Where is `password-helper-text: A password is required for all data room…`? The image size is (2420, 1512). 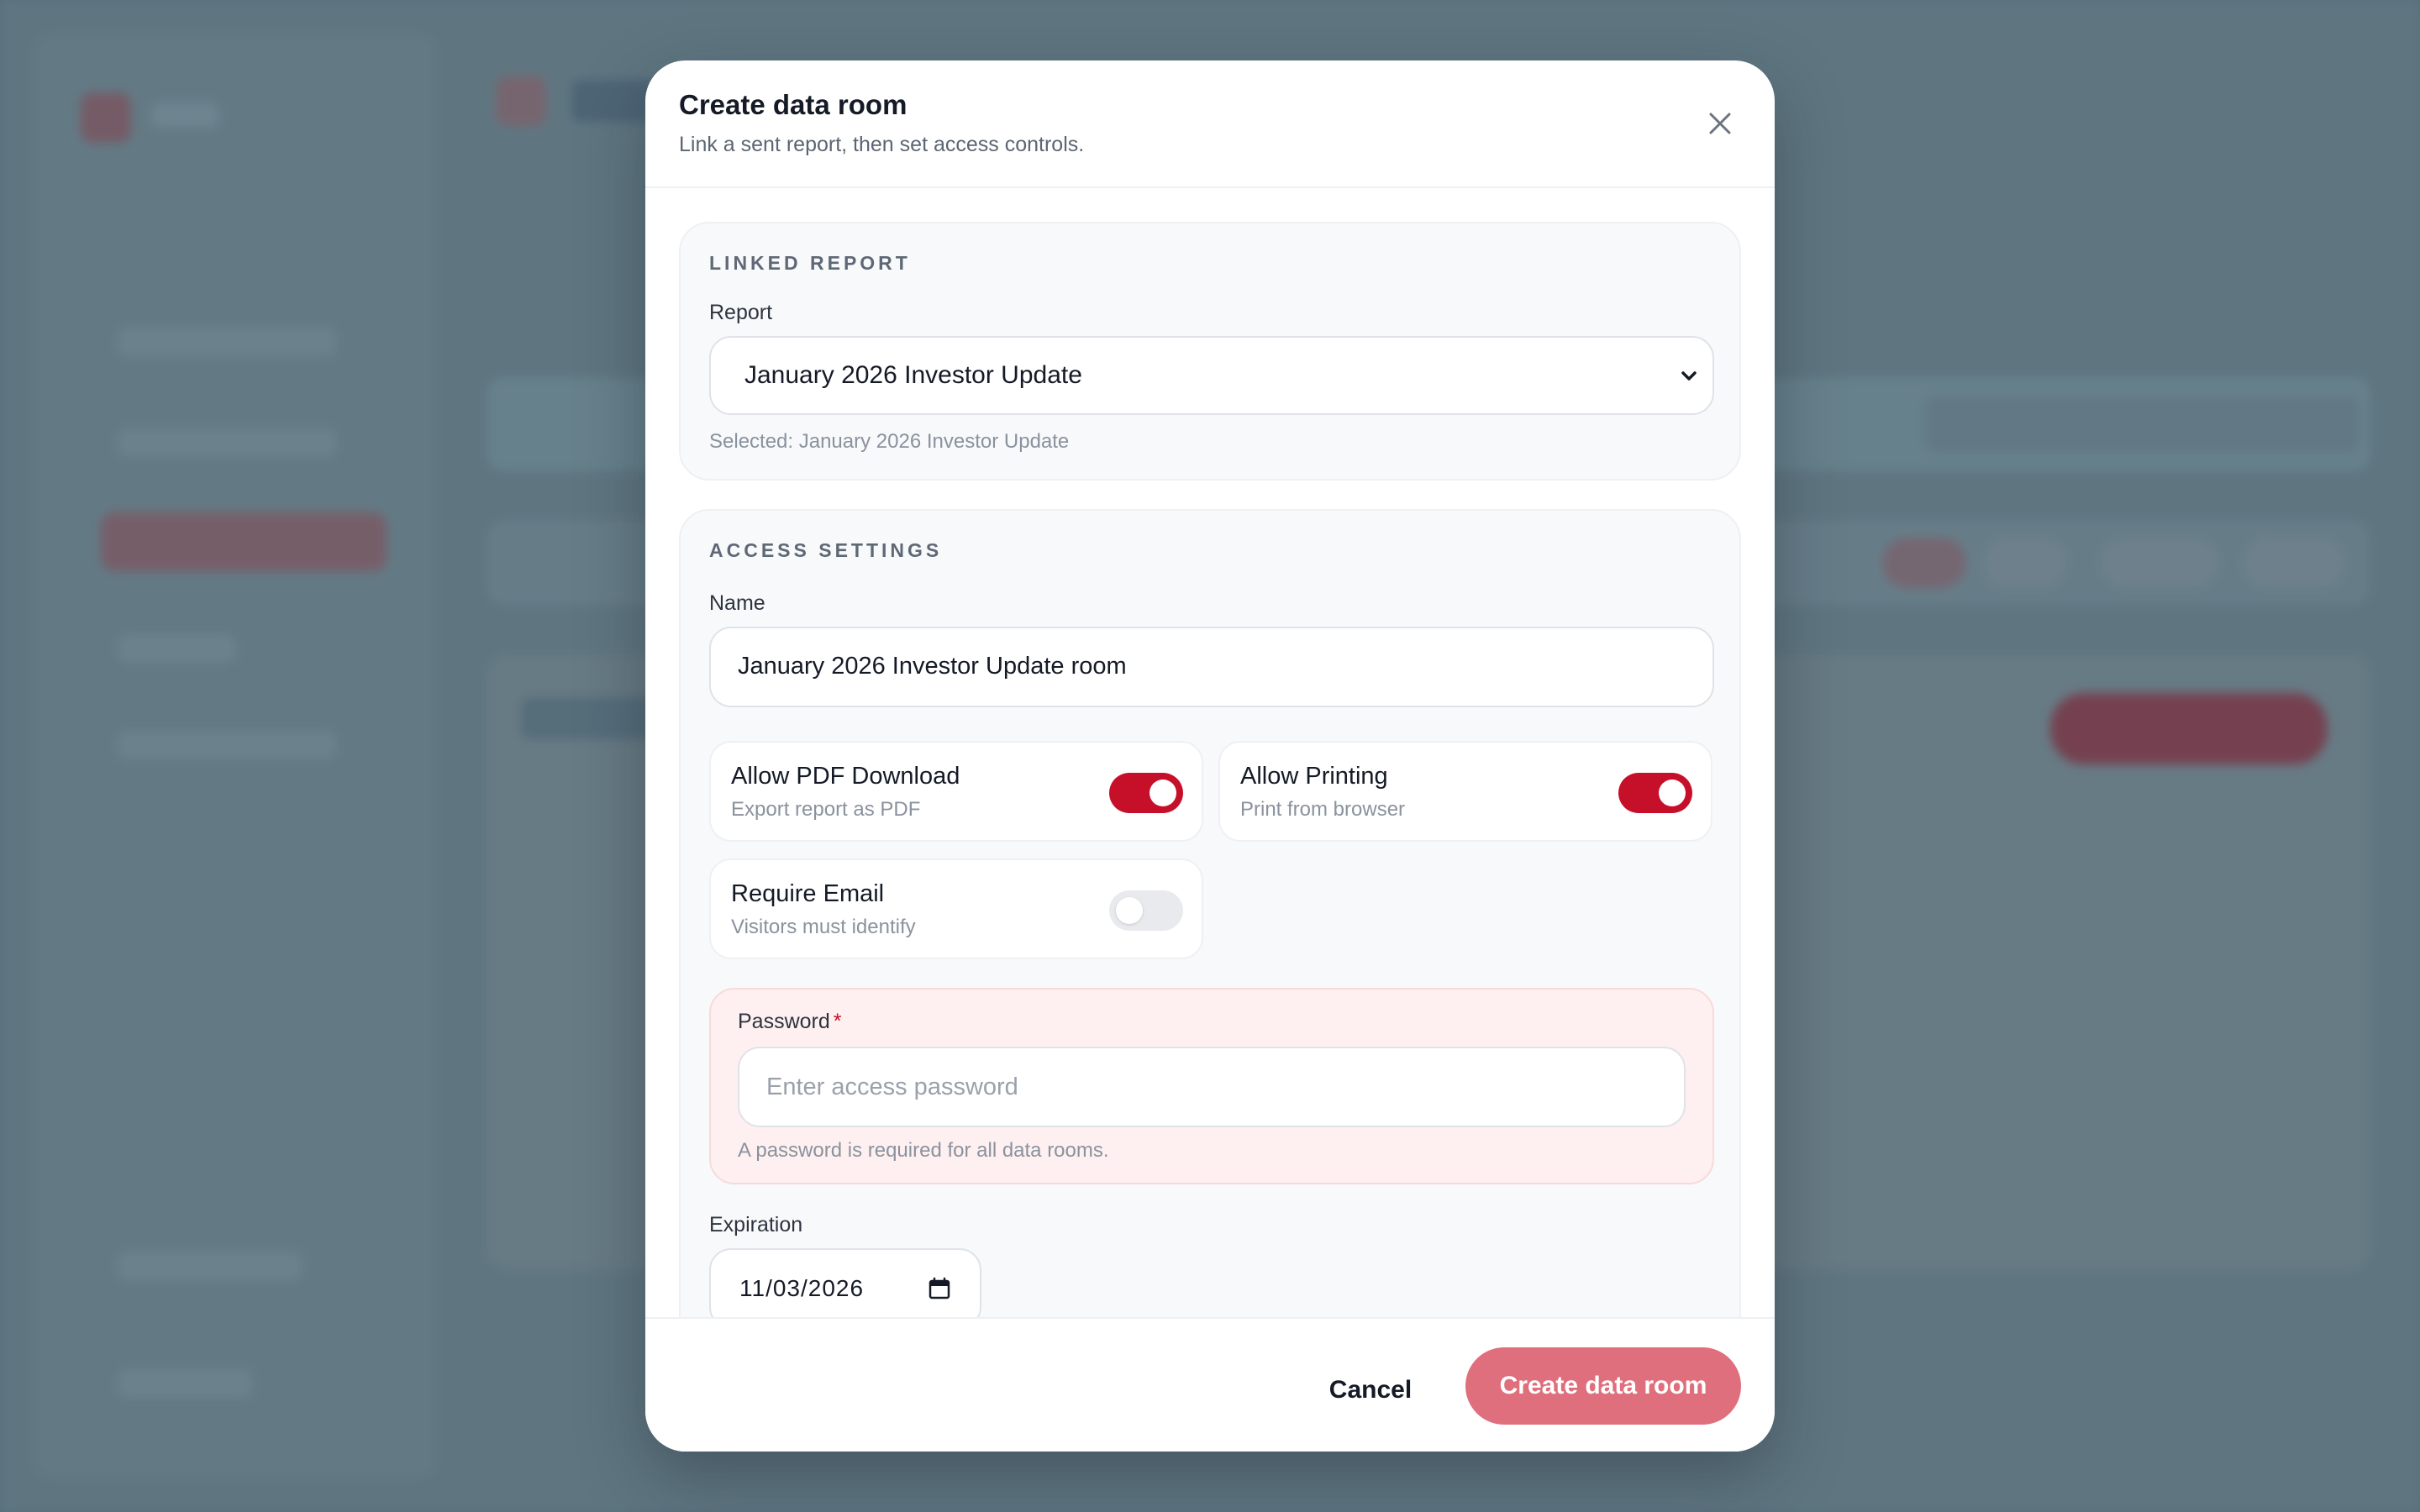
password-helper-text: A password is required for all data room… is located at coordinates (924, 1150).